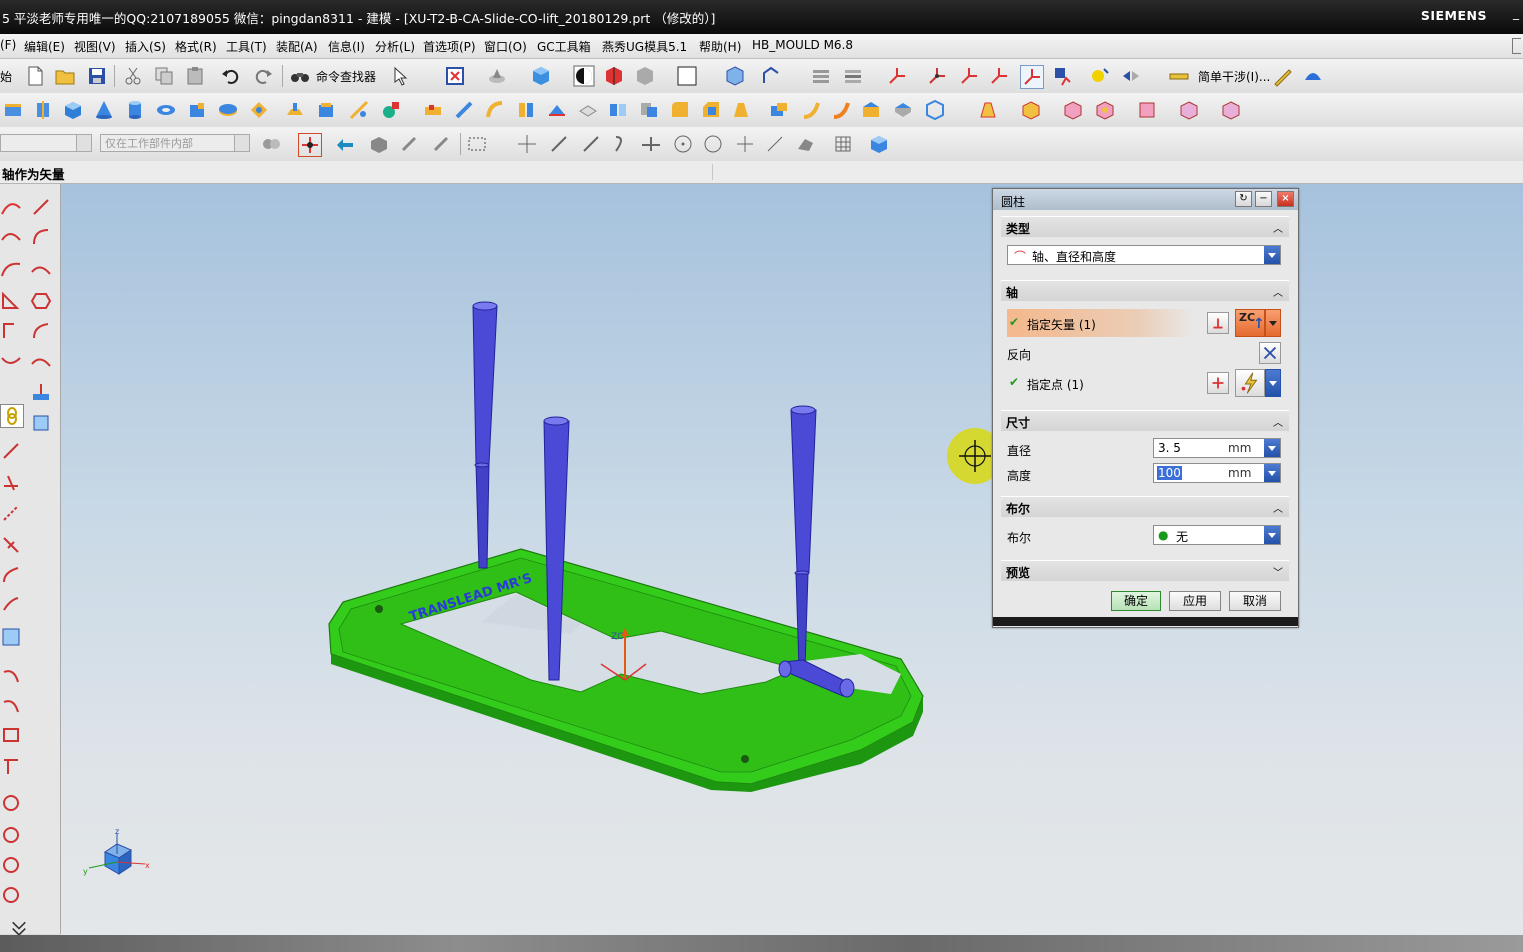  What do you see at coordinates (1273, 323) in the screenshot?
I see `vector-dropdown-icon` at bounding box center [1273, 323].